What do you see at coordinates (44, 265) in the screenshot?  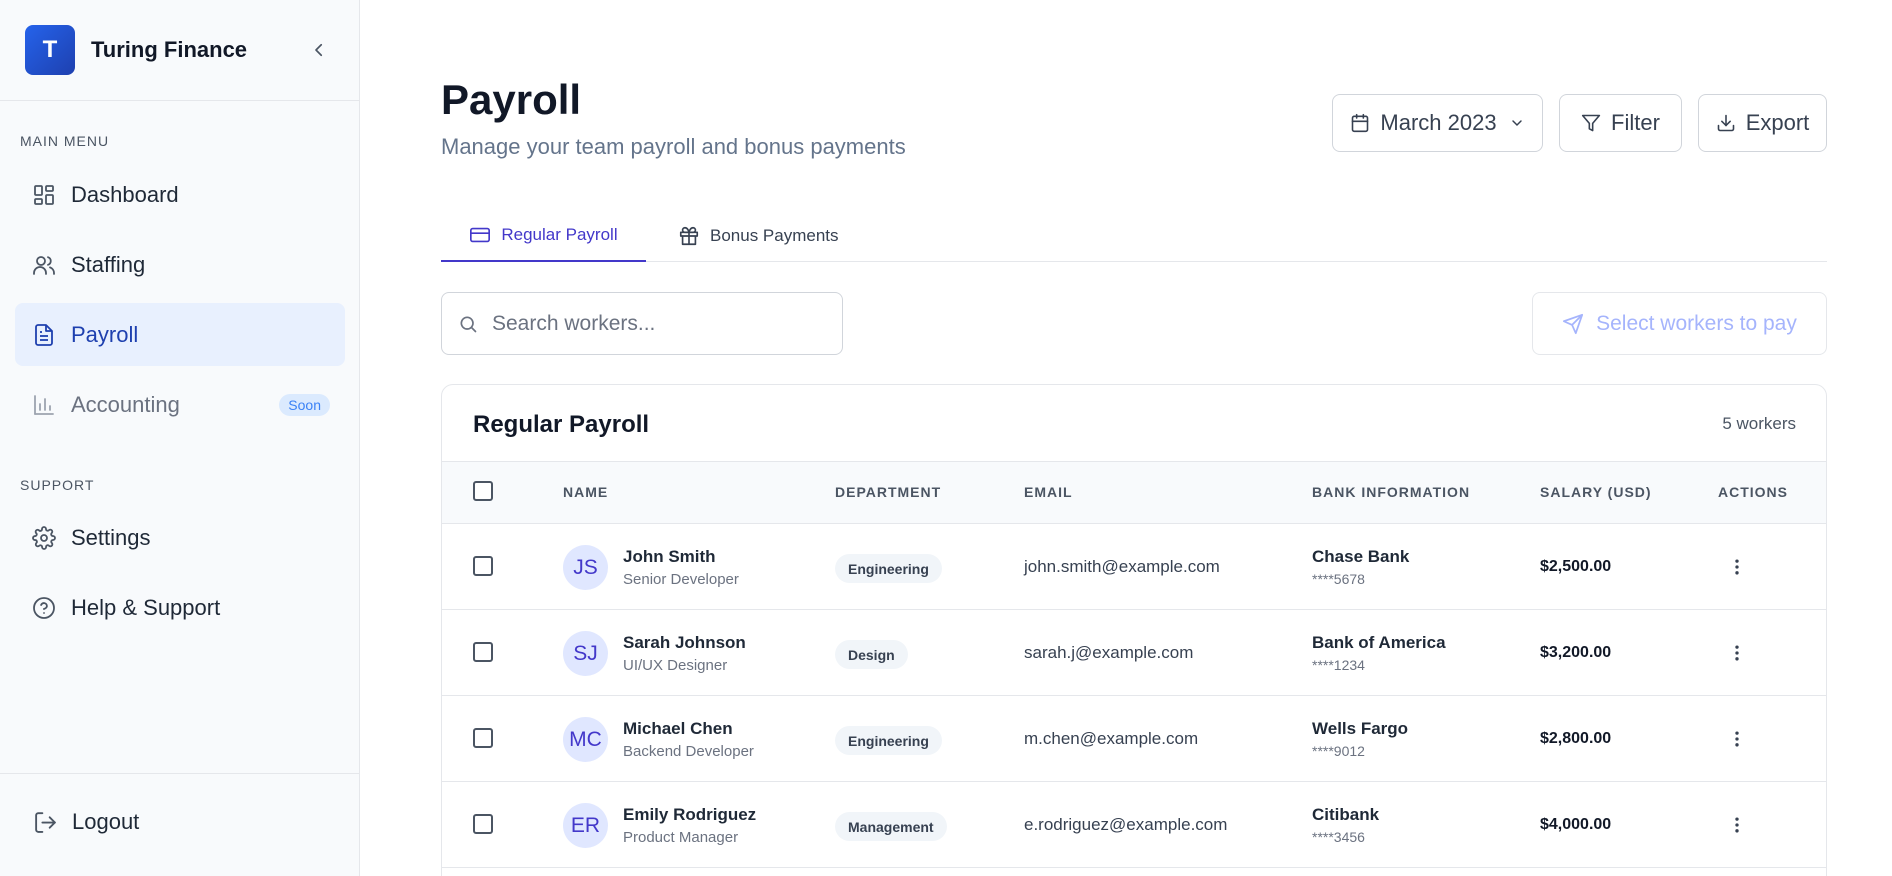 I see `users-icon` at bounding box center [44, 265].